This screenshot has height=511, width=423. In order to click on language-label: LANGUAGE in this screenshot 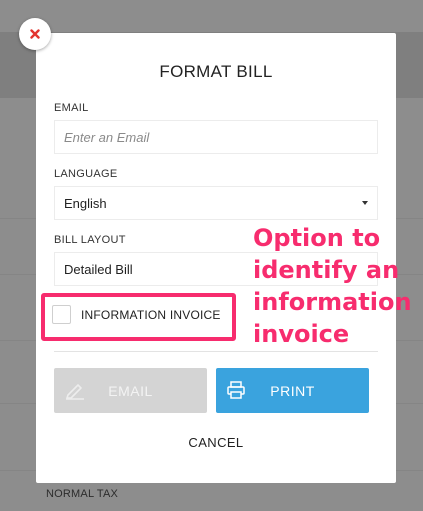, I will do `click(86, 174)`.